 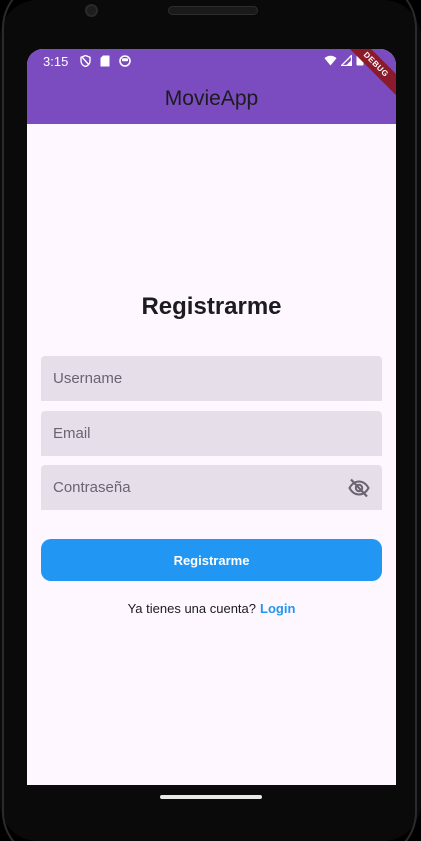 I want to click on password-field, so click(x=211, y=487).